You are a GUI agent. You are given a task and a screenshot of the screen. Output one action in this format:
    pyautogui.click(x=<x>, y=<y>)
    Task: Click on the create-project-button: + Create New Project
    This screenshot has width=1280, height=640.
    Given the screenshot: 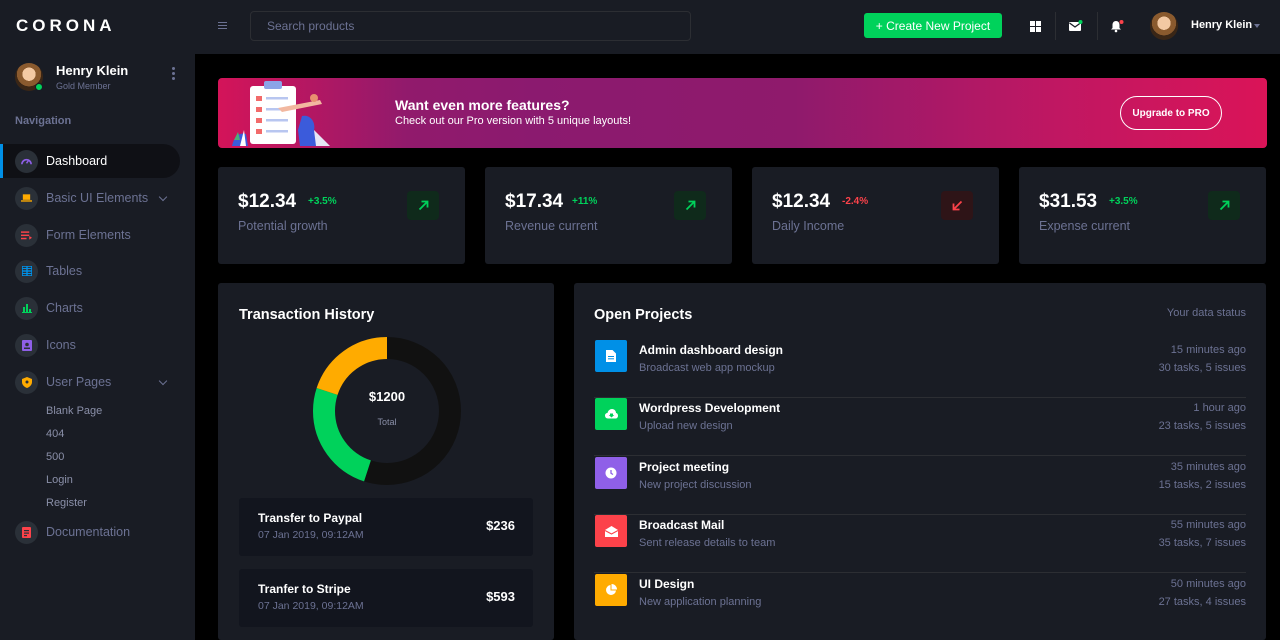 What is the action you would take?
    pyautogui.click(x=933, y=25)
    